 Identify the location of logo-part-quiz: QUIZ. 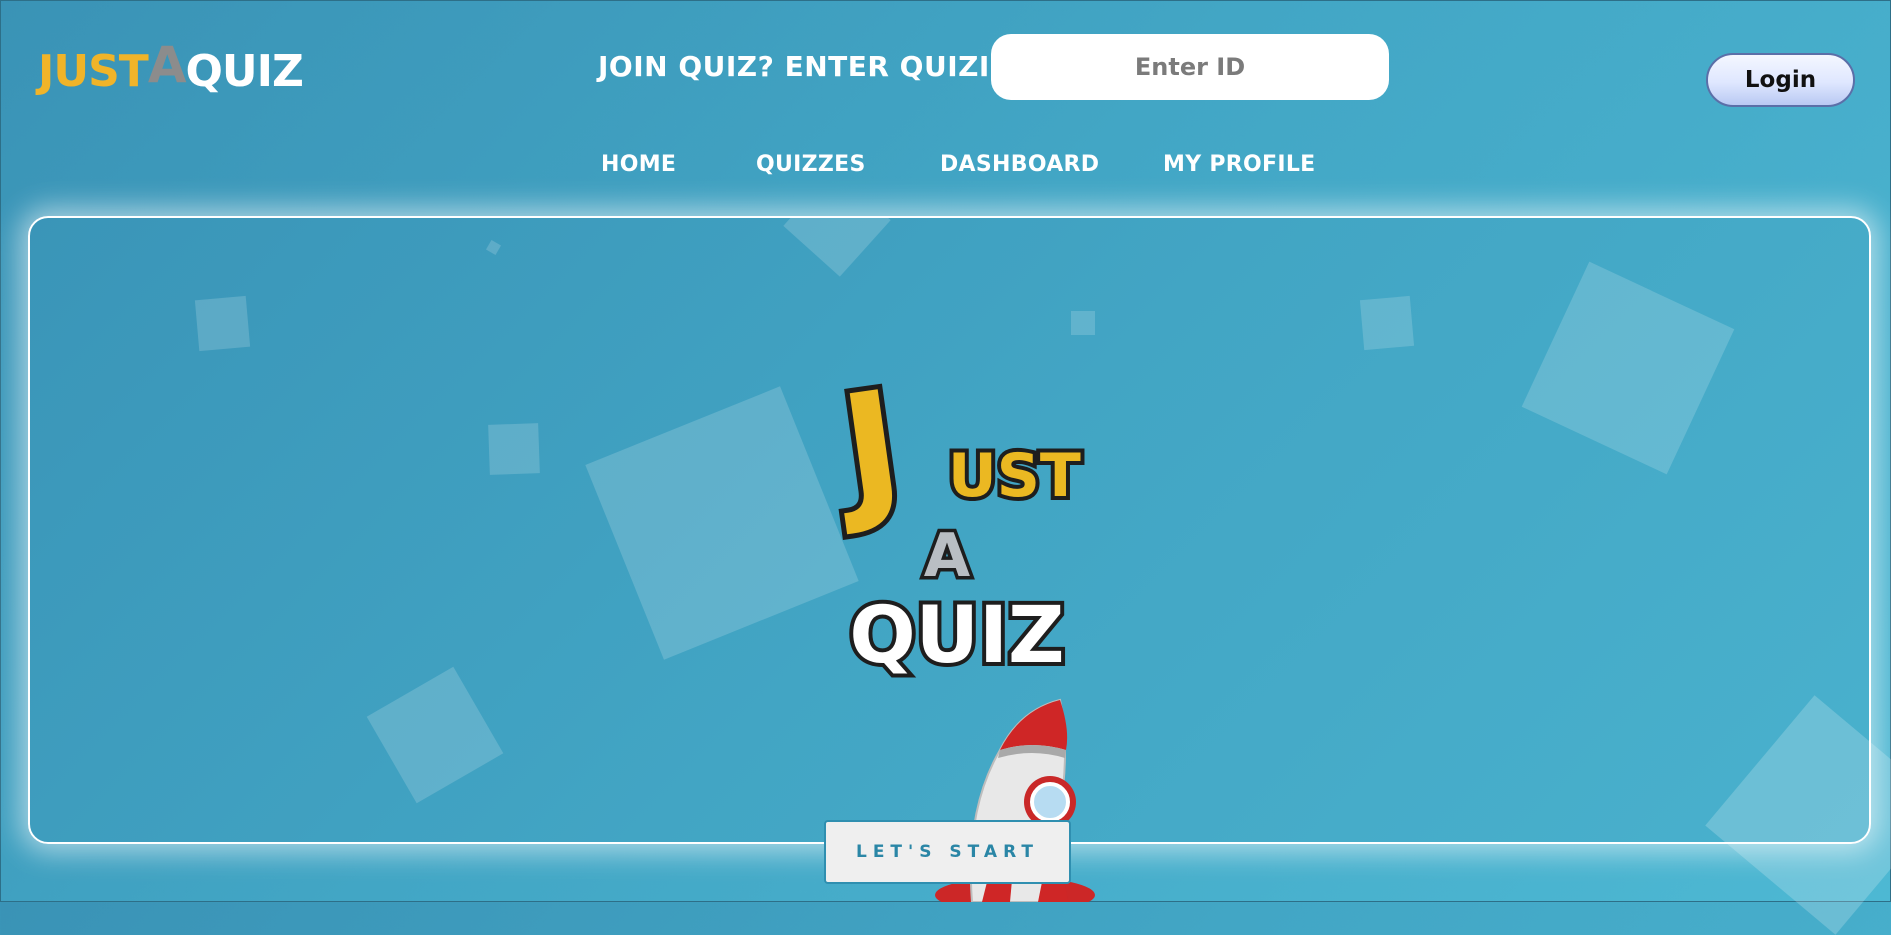
(244, 71).